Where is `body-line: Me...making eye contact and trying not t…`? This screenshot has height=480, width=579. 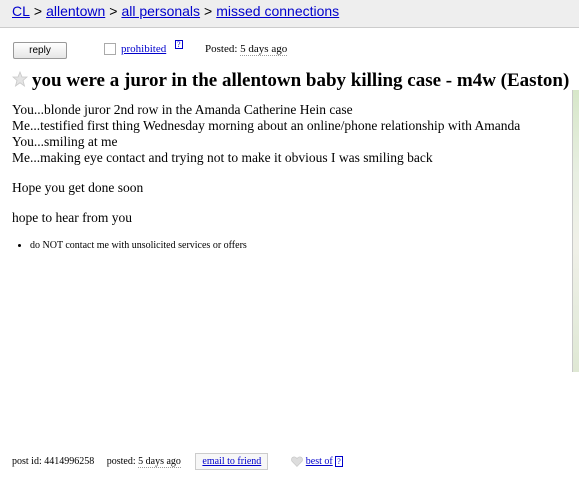 body-line: Me...making eye contact and trying not t… is located at coordinates (222, 157).